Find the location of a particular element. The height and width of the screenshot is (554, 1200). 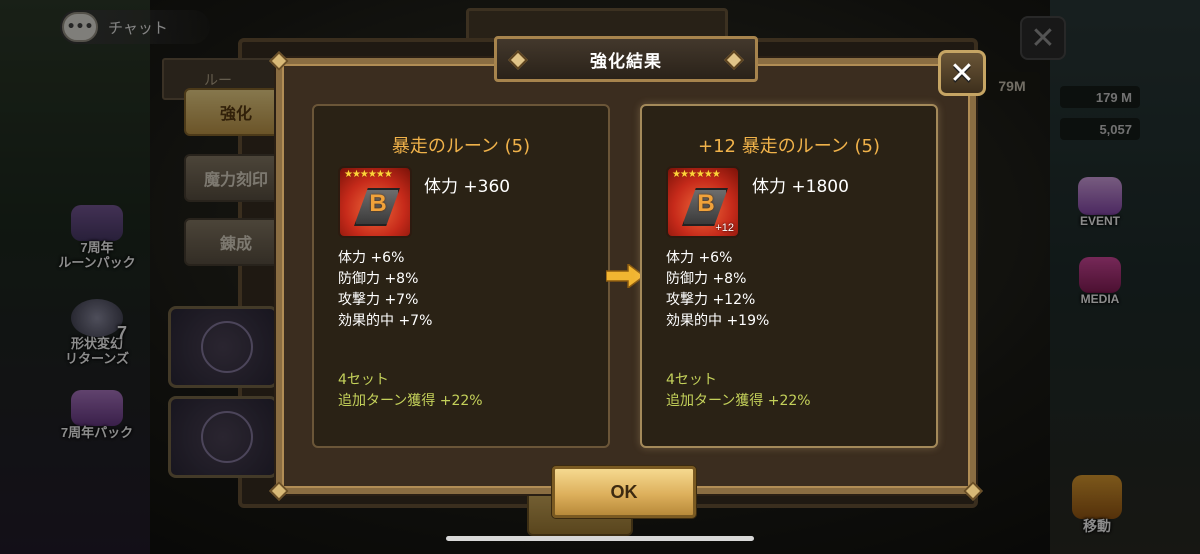

substat-list: 体力 +6% 防御力 +8% 攻撃力 +7% 効果的中 +7% is located at coordinates (385, 290).